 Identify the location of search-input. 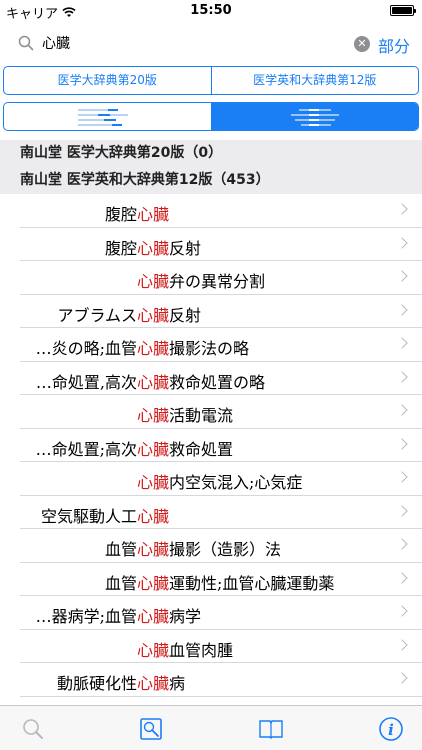
(192, 43).